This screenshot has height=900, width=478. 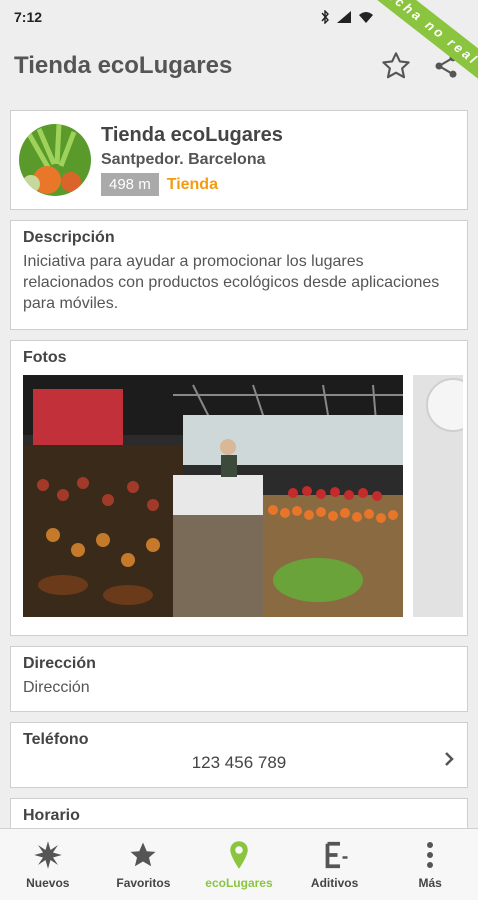 I want to click on phone-label: Teléfono, so click(x=56, y=739).